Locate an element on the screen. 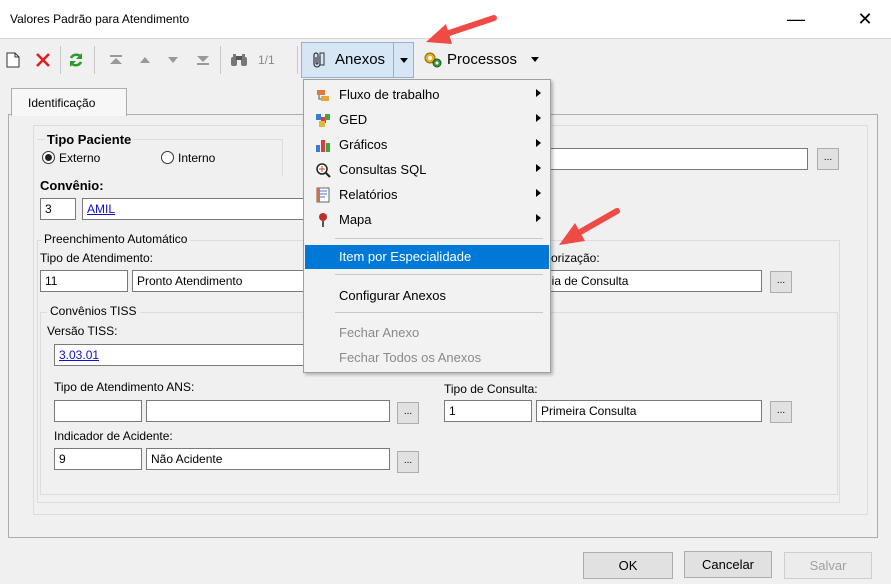  tipo-atendimento-ans-name-input is located at coordinates (268, 411).